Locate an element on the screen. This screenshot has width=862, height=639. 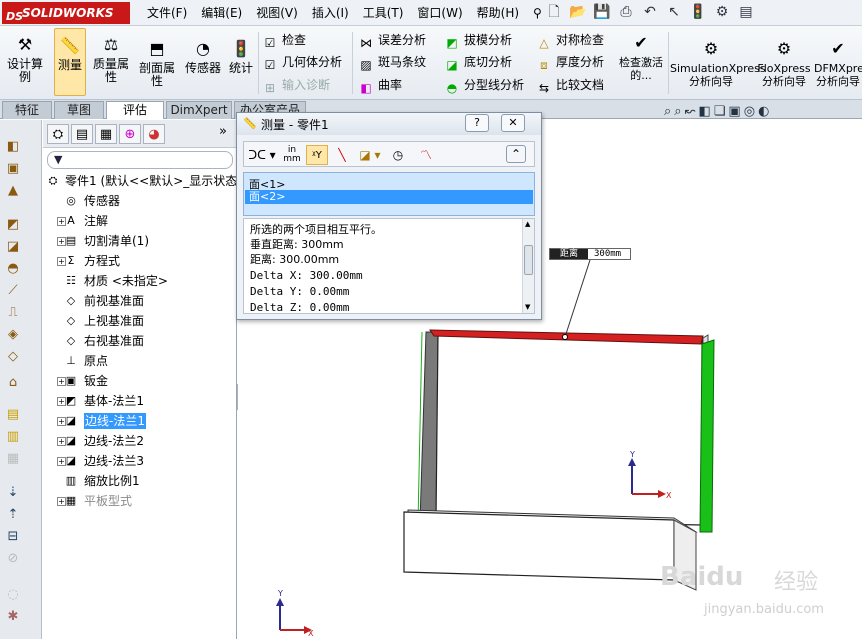
zoom-fit-icon: ⌕ is located at coordinates (667, 114).